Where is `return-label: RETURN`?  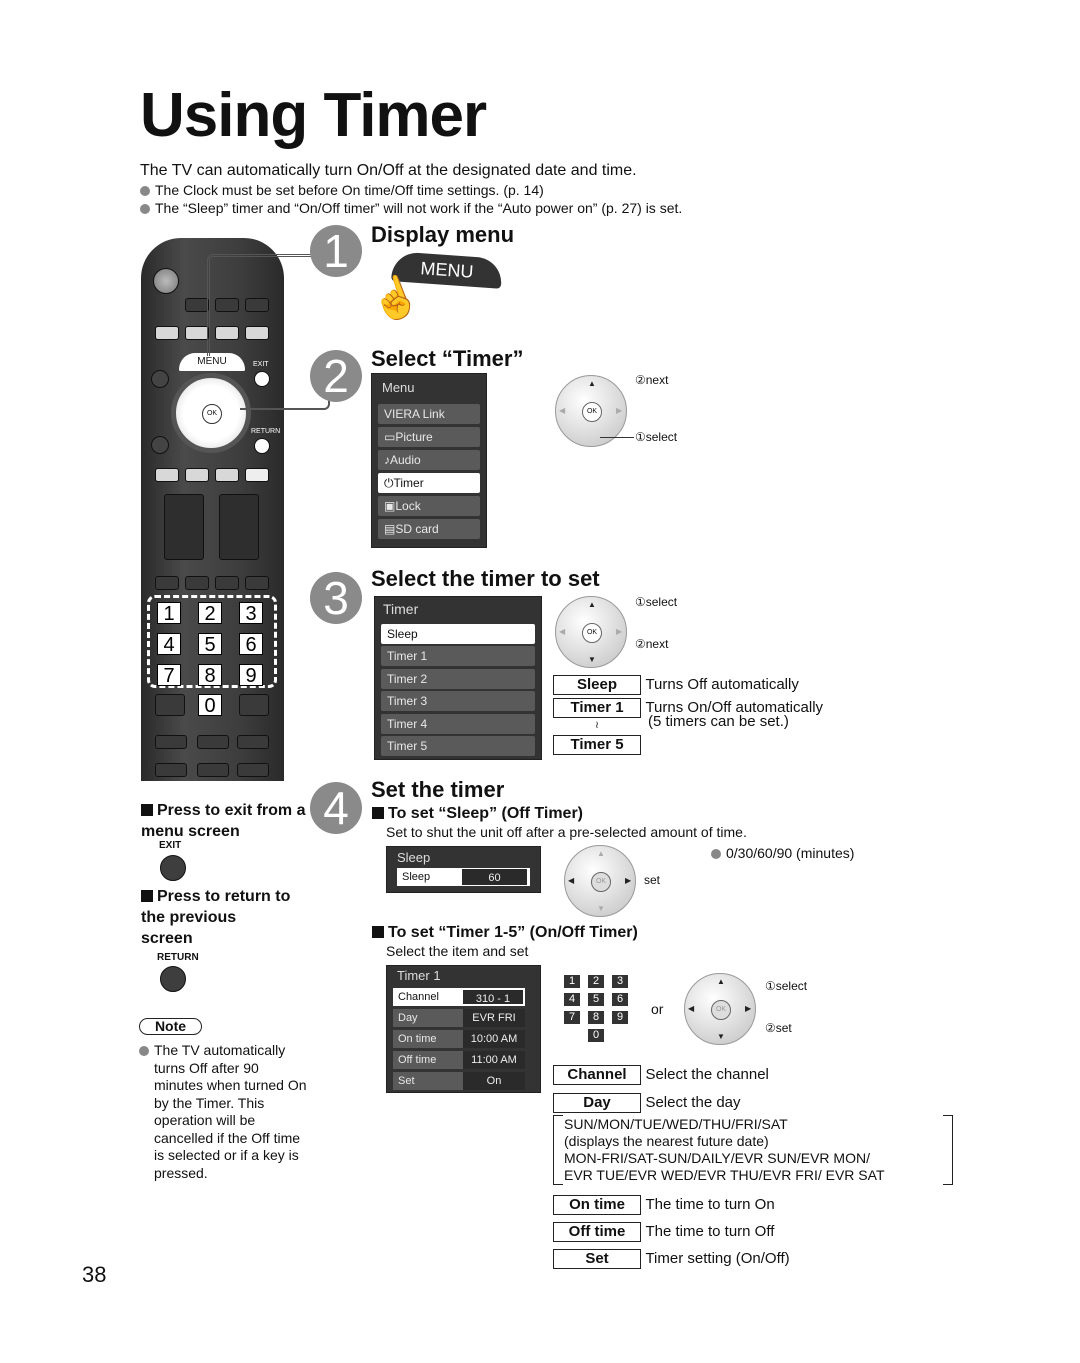
return-label: RETURN is located at coordinates (178, 957).